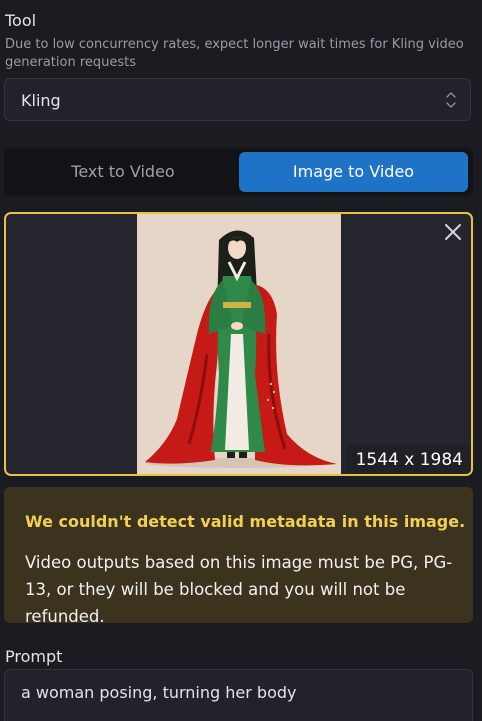 This screenshot has width=482, height=721. Describe the element at coordinates (408, 459) in the screenshot. I see `image-dimensions-badge: 1544 x 1984` at that location.